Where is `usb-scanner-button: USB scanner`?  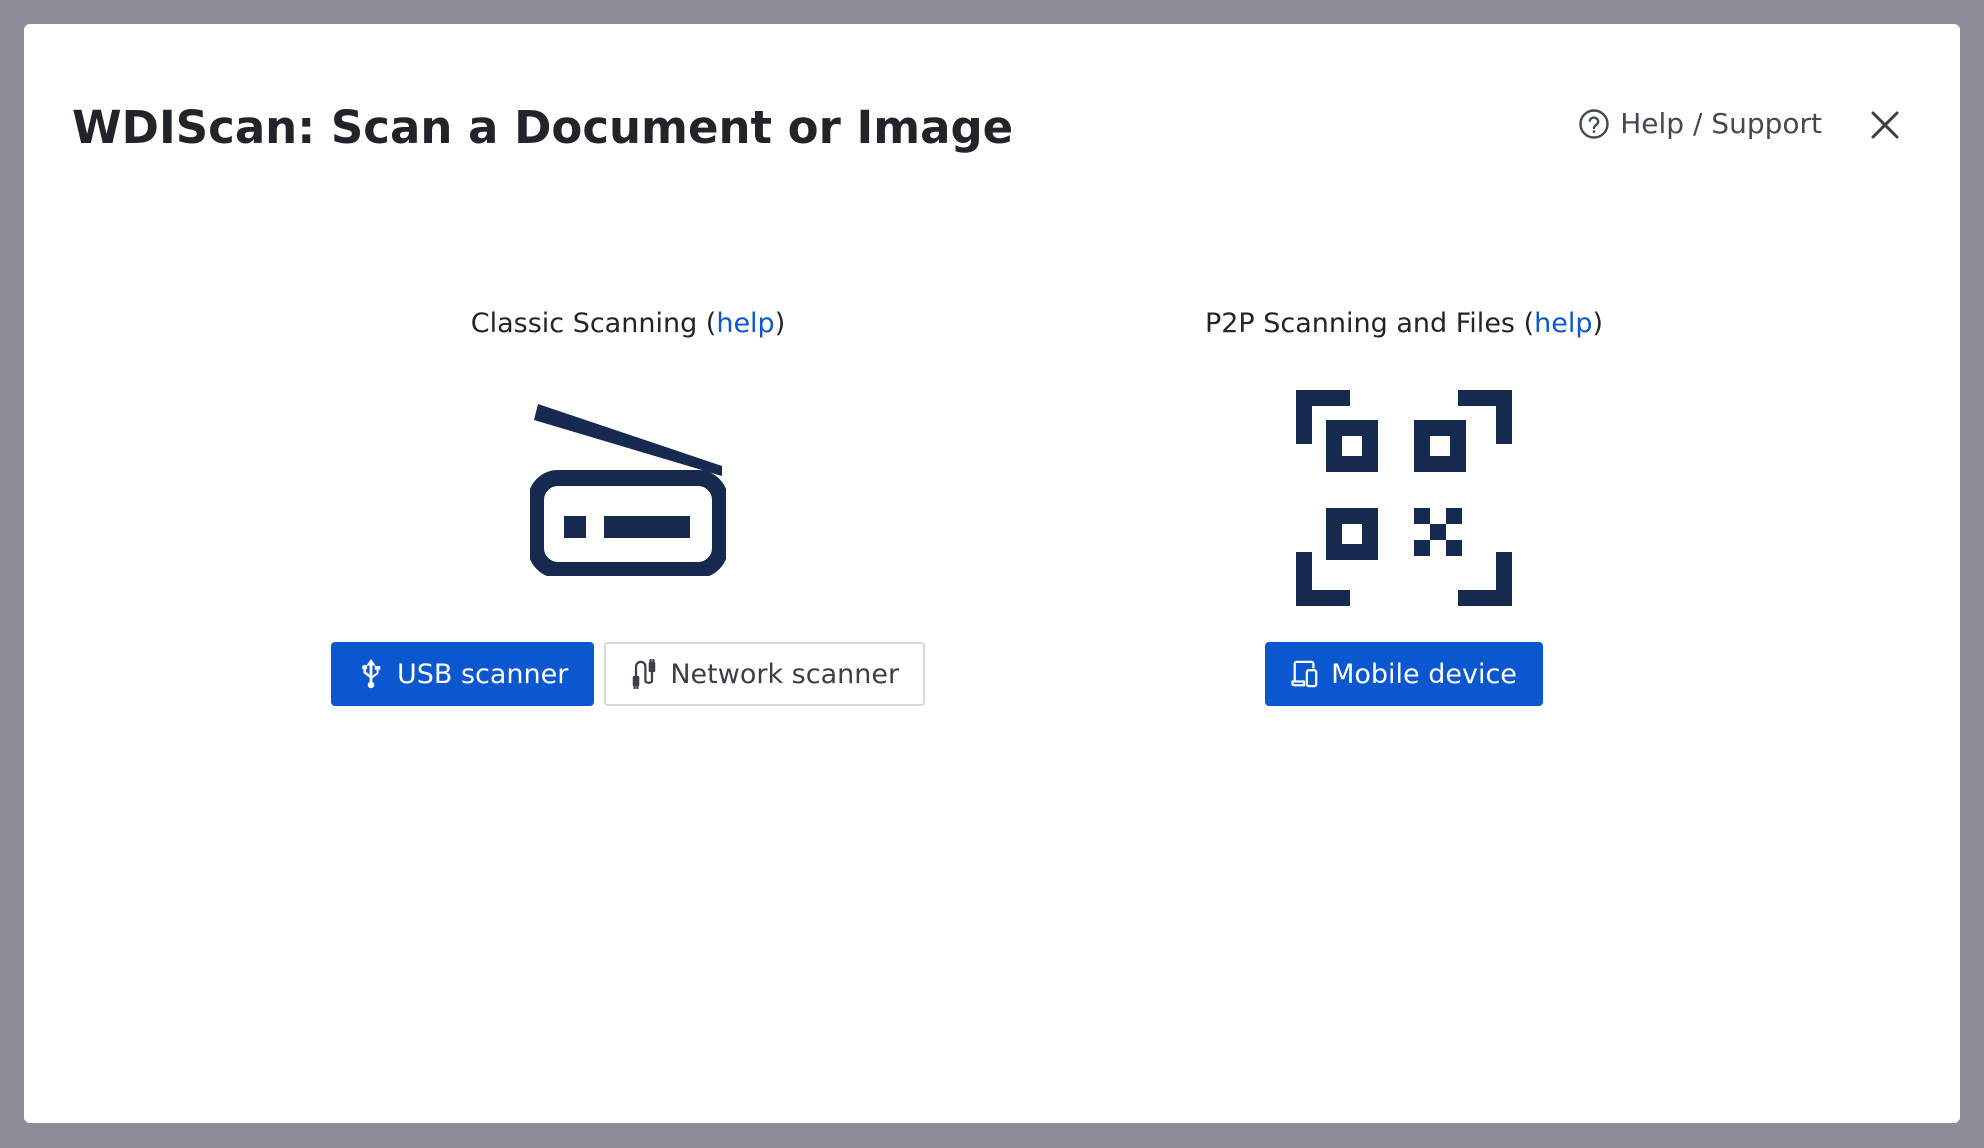 usb-scanner-button: USB scanner is located at coordinates (462, 674).